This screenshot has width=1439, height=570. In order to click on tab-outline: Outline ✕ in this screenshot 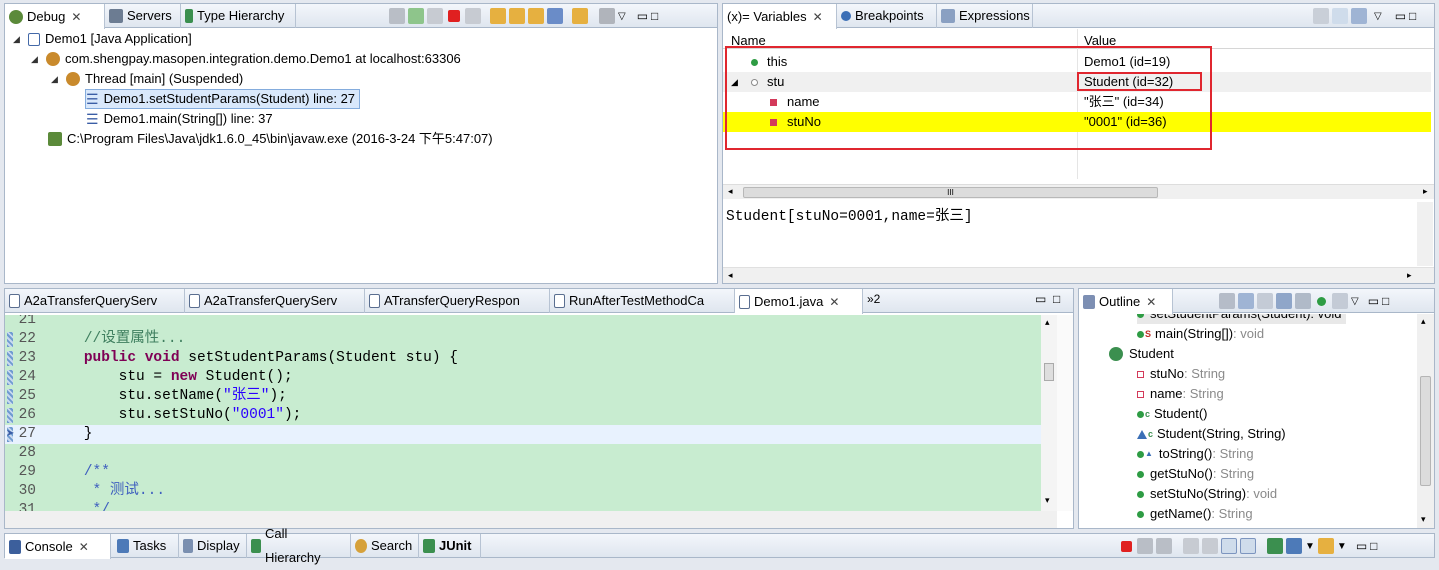, I will do `click(1126, 301)`.